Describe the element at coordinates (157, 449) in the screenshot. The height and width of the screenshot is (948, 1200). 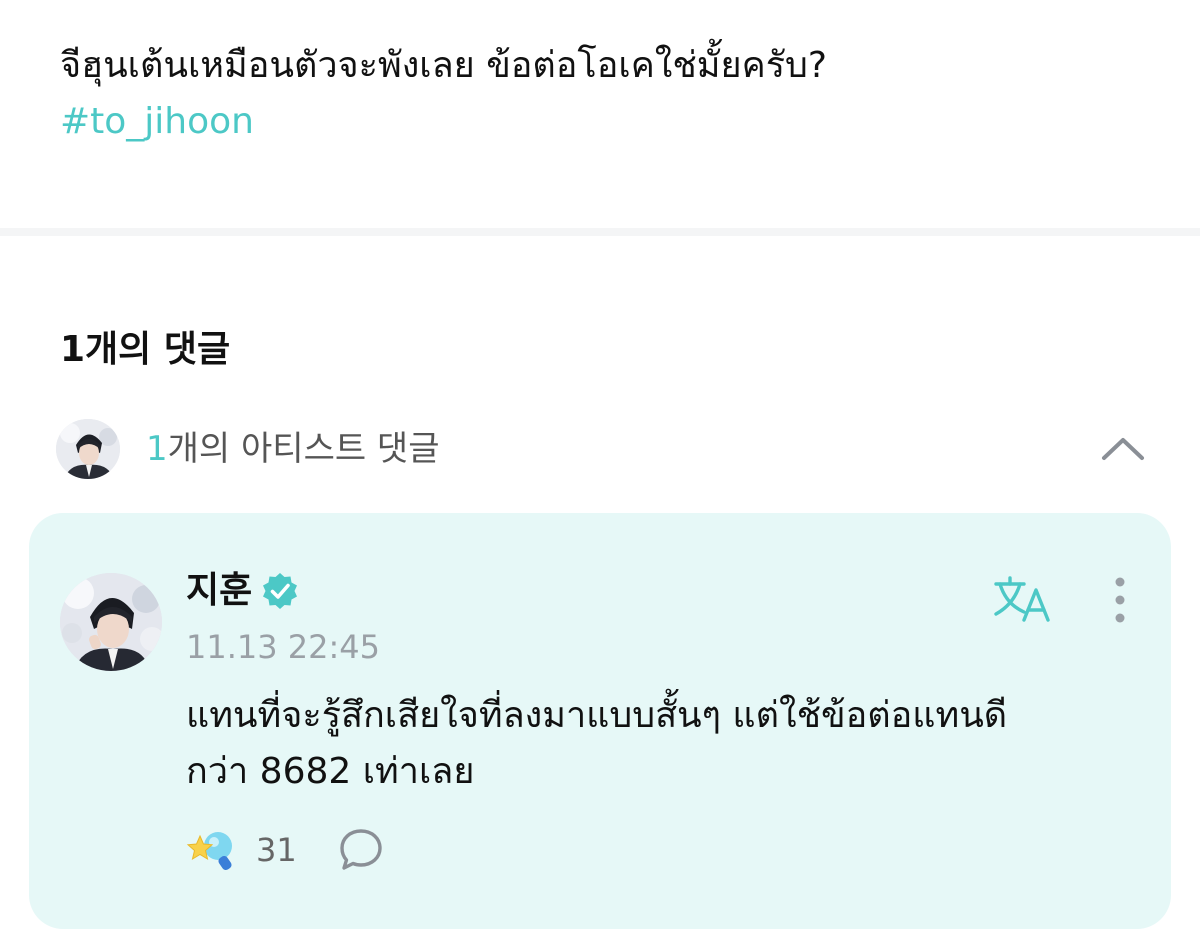
I see `artist-comments-count: 1` at that location.